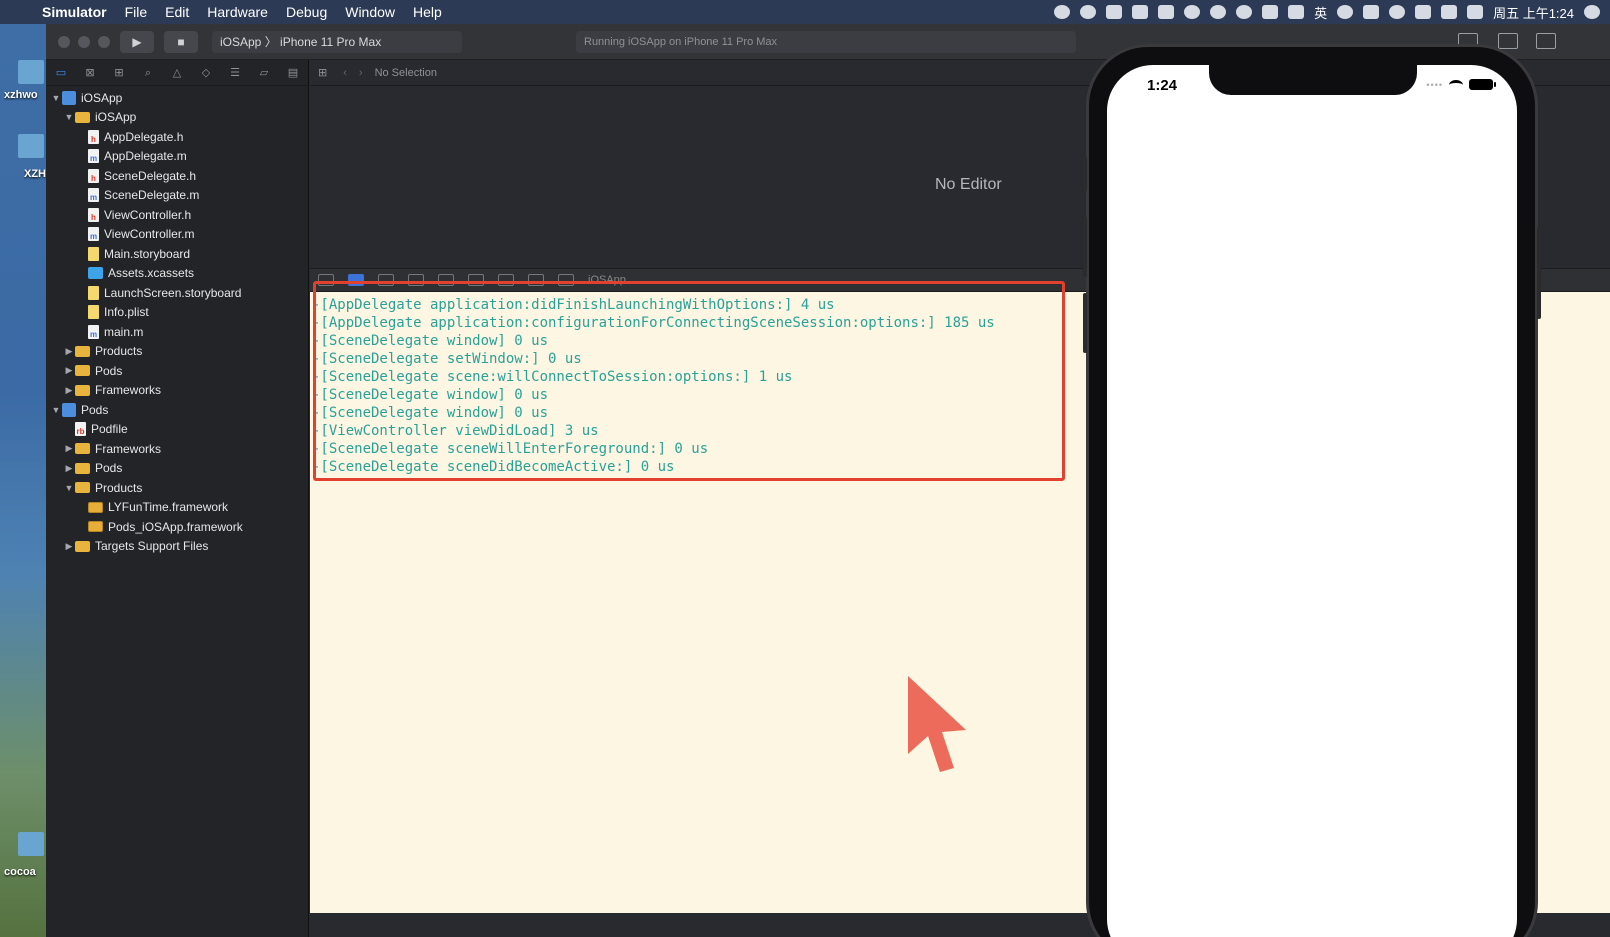 Image resolution: width=1610 pixels, height=937 pixels. I want to click on menu-hardware: Hardware, so click(237, 12).